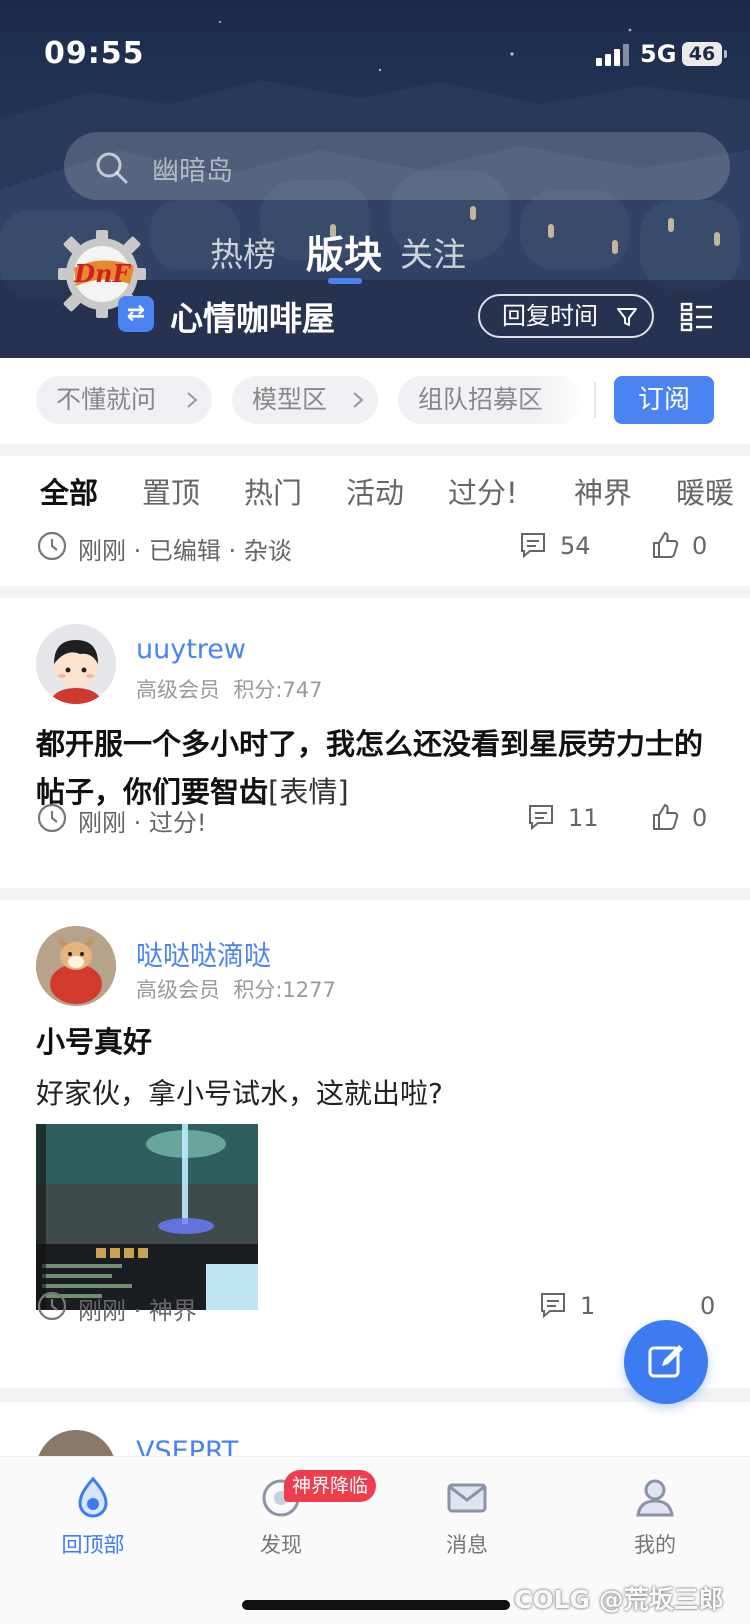  Describe the element at coordinates (142, 823) in the screenshot. I see `post-meta-text: 刚刚 · 过分!` at that location.